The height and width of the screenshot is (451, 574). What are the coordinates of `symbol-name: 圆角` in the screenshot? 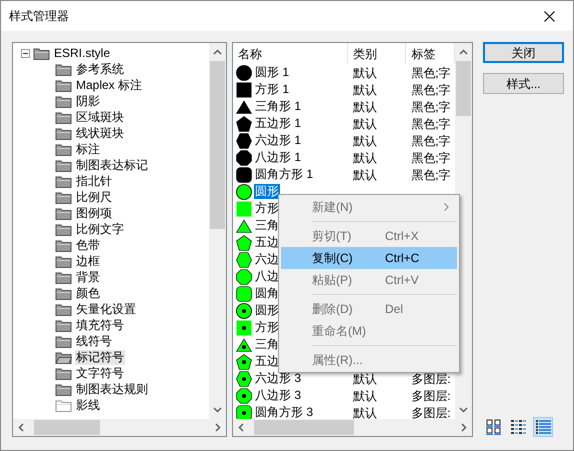 It's located at (267, 293).